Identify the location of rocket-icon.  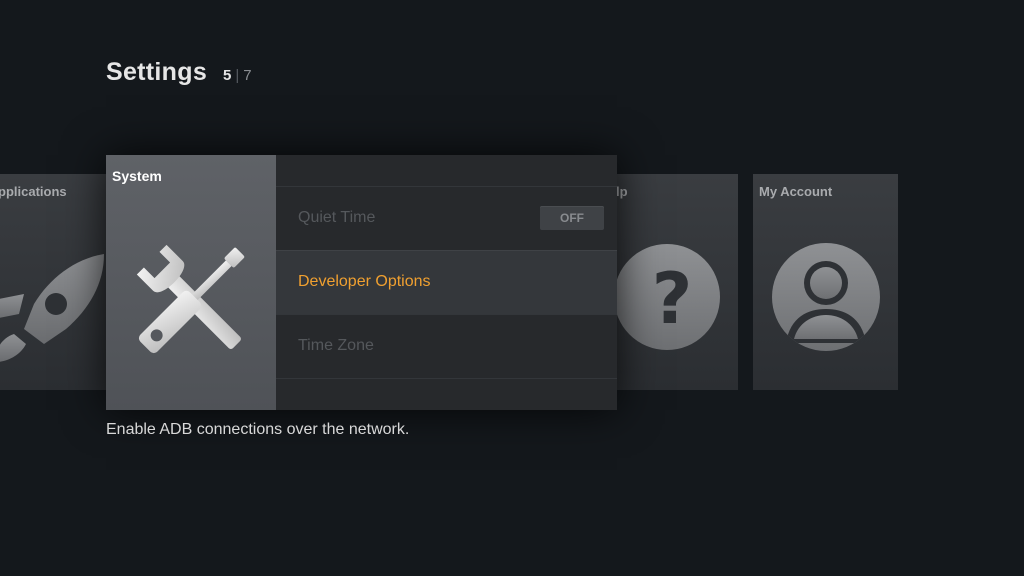
(52, 308).